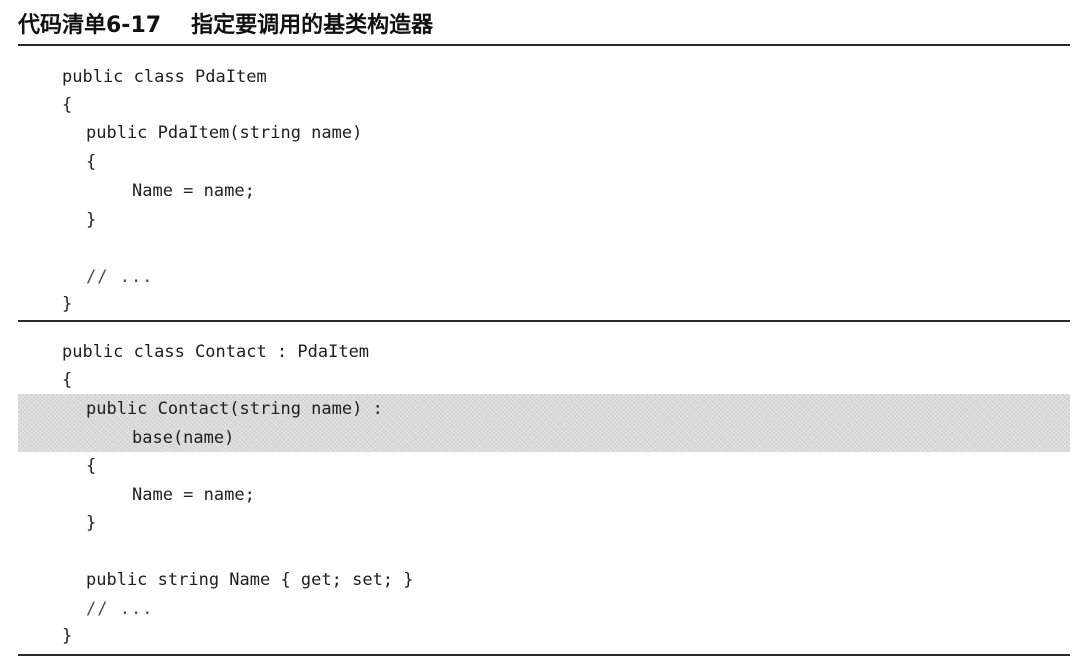 The height and width of the screenshot is (667, 1092). What do you see at coordinates (544, 321) in the screenshot?
I see `middle-rule` at bounding box center [544, 321].